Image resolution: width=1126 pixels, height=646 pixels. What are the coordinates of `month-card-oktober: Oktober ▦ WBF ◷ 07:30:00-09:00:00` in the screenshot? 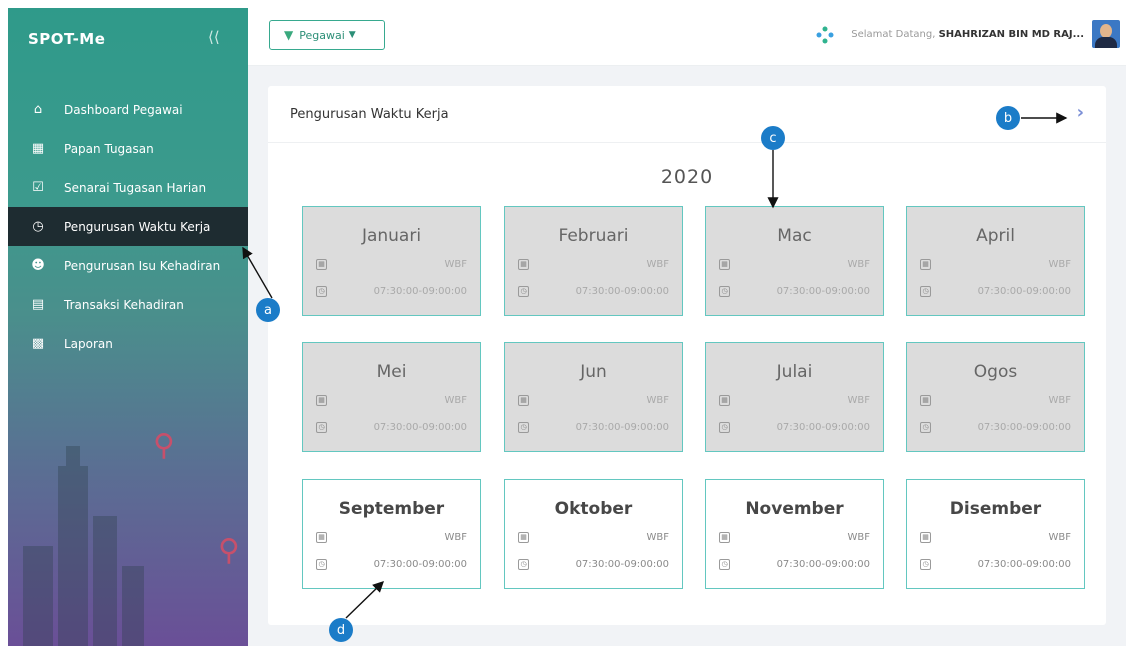 It's located at (593, 534).